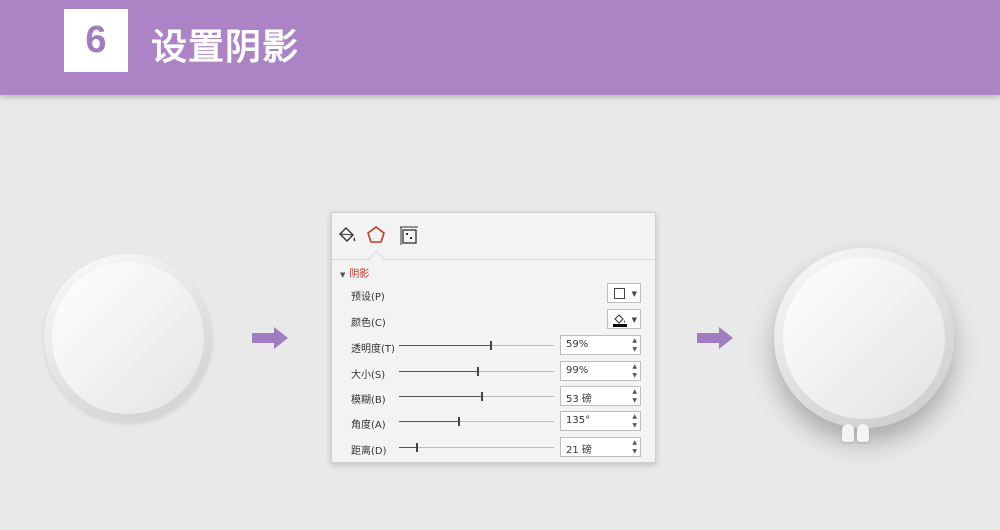 This screenshot has width=1000, height=530. I want to click on value-spinbox: 59% ▲ ▼, so click(600, 345).